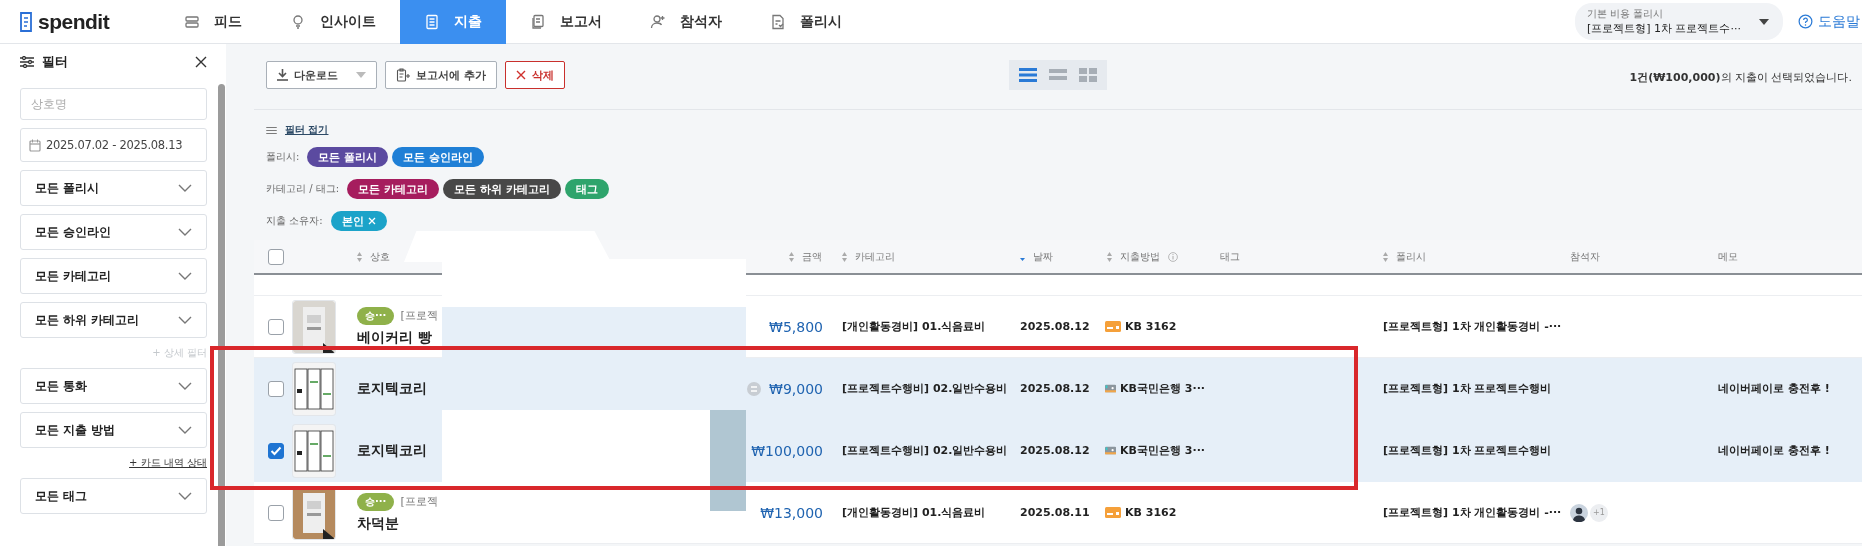 The image size is (1862, 546). What do you see at coordinates (686, 22) in the screenshot?
I see `nav-tab: 참석자` at bounding box center [686, 22].